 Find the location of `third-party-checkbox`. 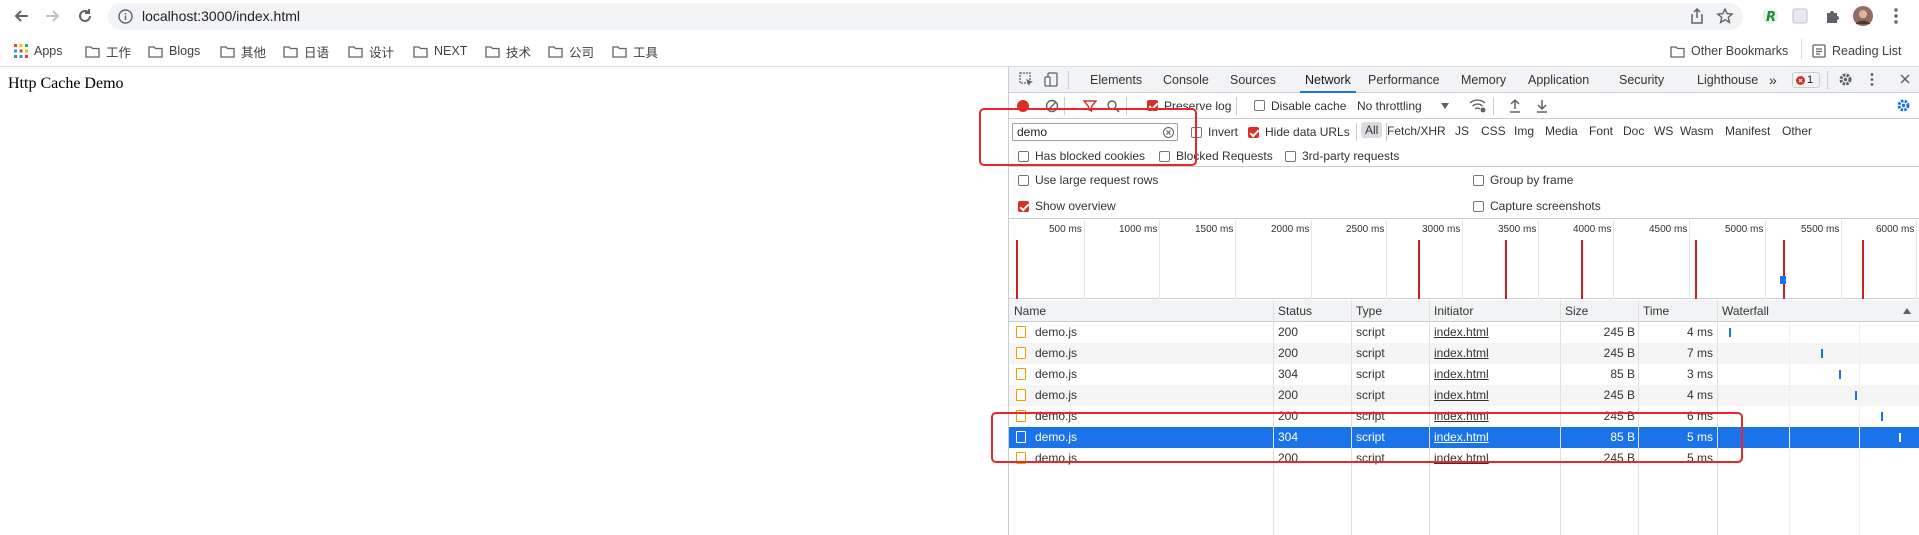

third-party-checkbox is located at coordinates (1290, 156).